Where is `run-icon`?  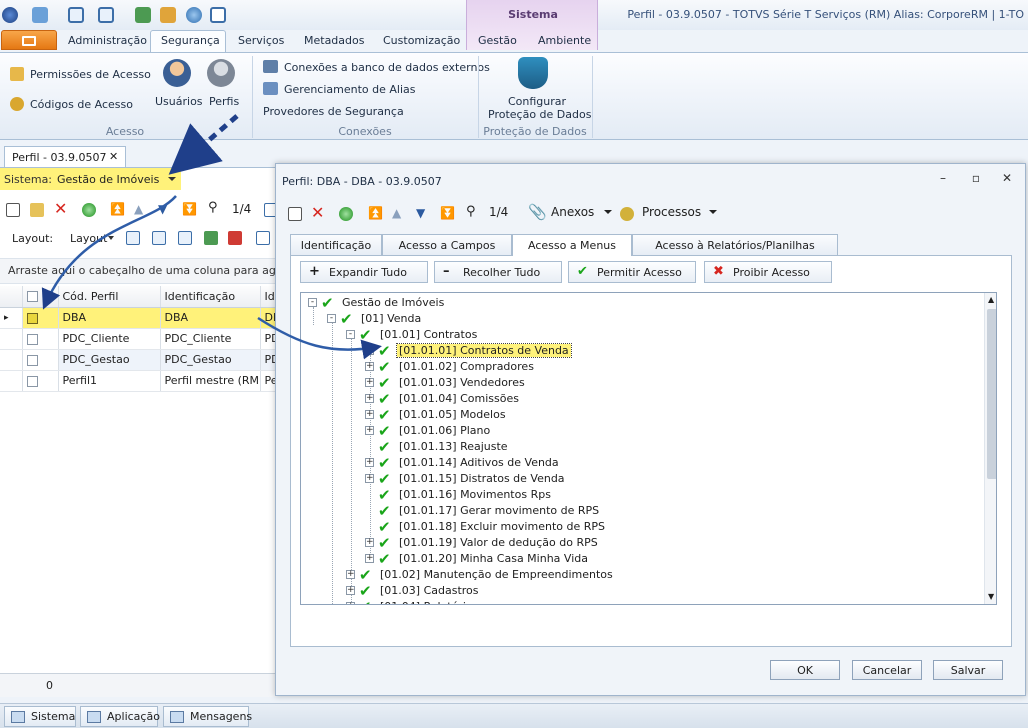
run-icon is located at coordinates (143, 15).